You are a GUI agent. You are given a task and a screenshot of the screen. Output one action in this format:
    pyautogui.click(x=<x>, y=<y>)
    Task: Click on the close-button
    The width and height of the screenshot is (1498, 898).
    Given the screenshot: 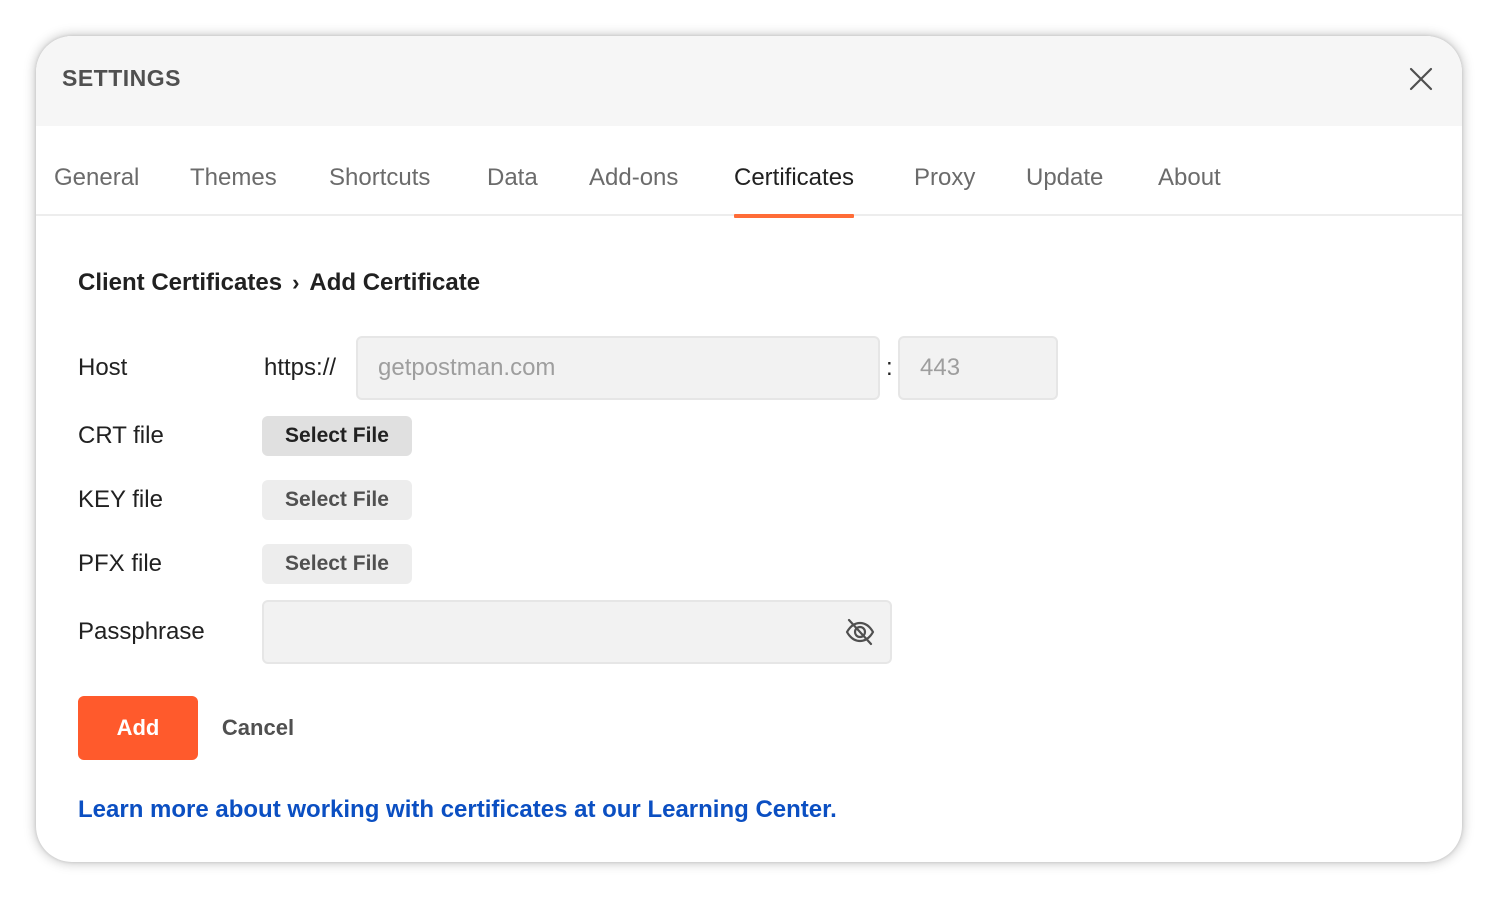 What is the action you would take?
    pyautogui.click(x=1421, y=79)
    